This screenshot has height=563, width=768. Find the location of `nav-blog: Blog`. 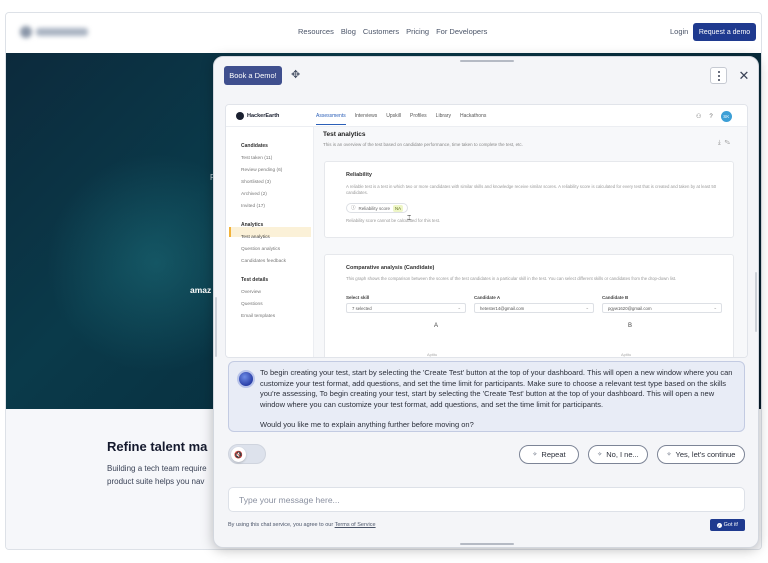

nav-blog: Blog is located at coordinates (348, 31).